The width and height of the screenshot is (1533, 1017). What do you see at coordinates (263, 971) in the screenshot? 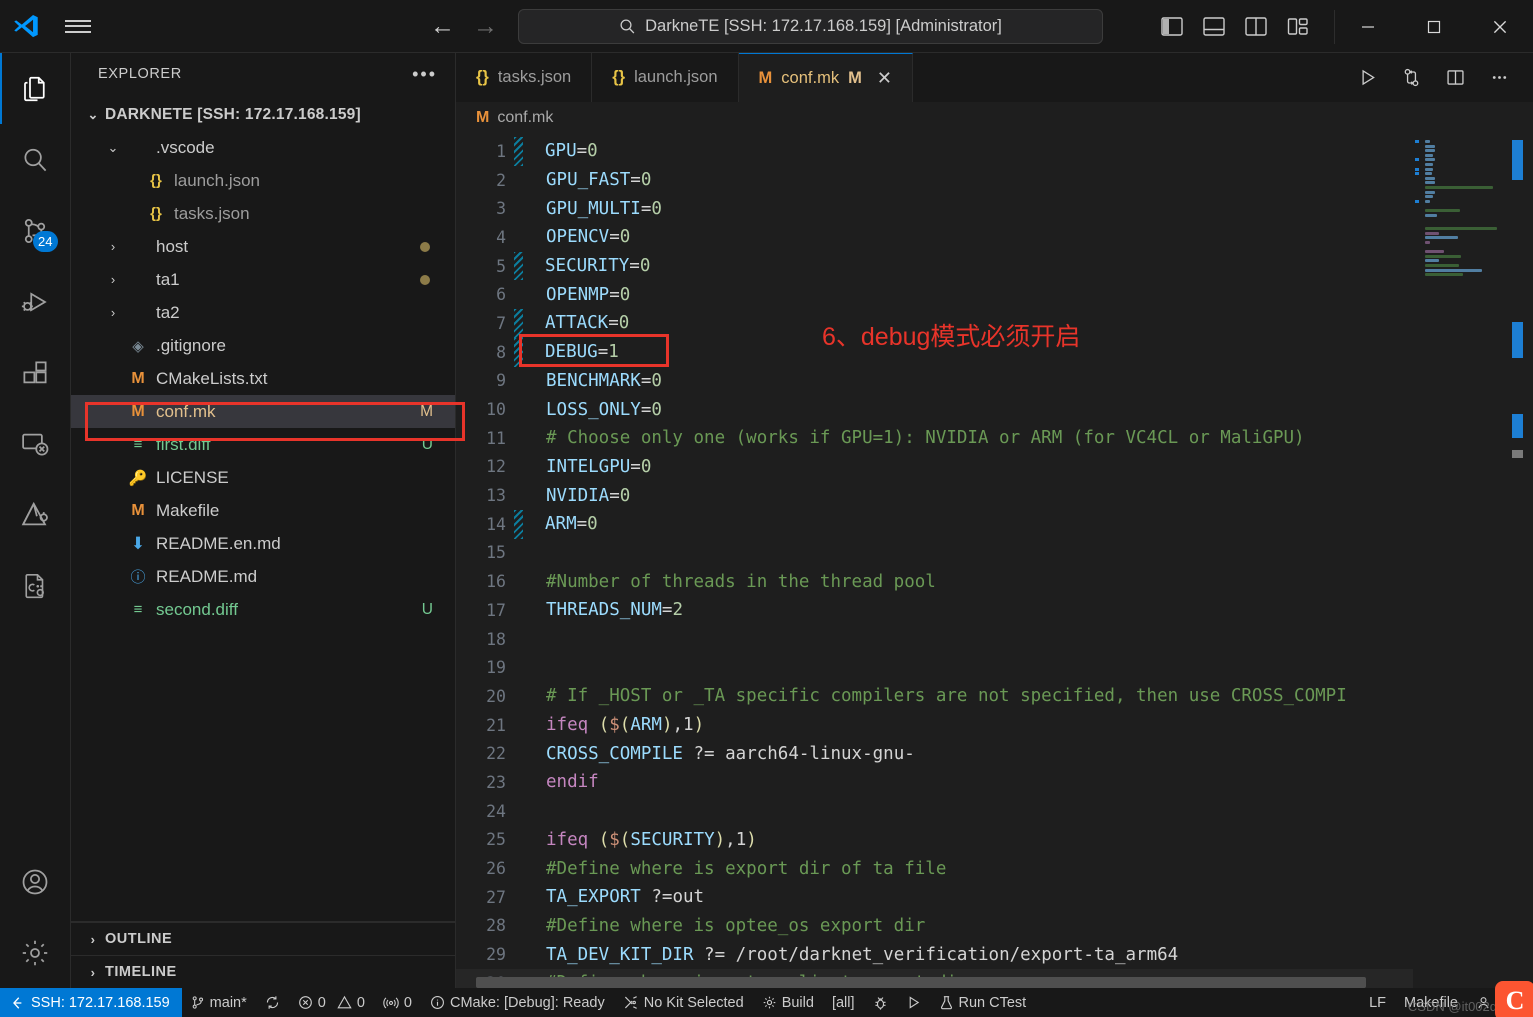
I see `sidebar-section-timeline: › TIMELINE` at bounding box center [263, 971].